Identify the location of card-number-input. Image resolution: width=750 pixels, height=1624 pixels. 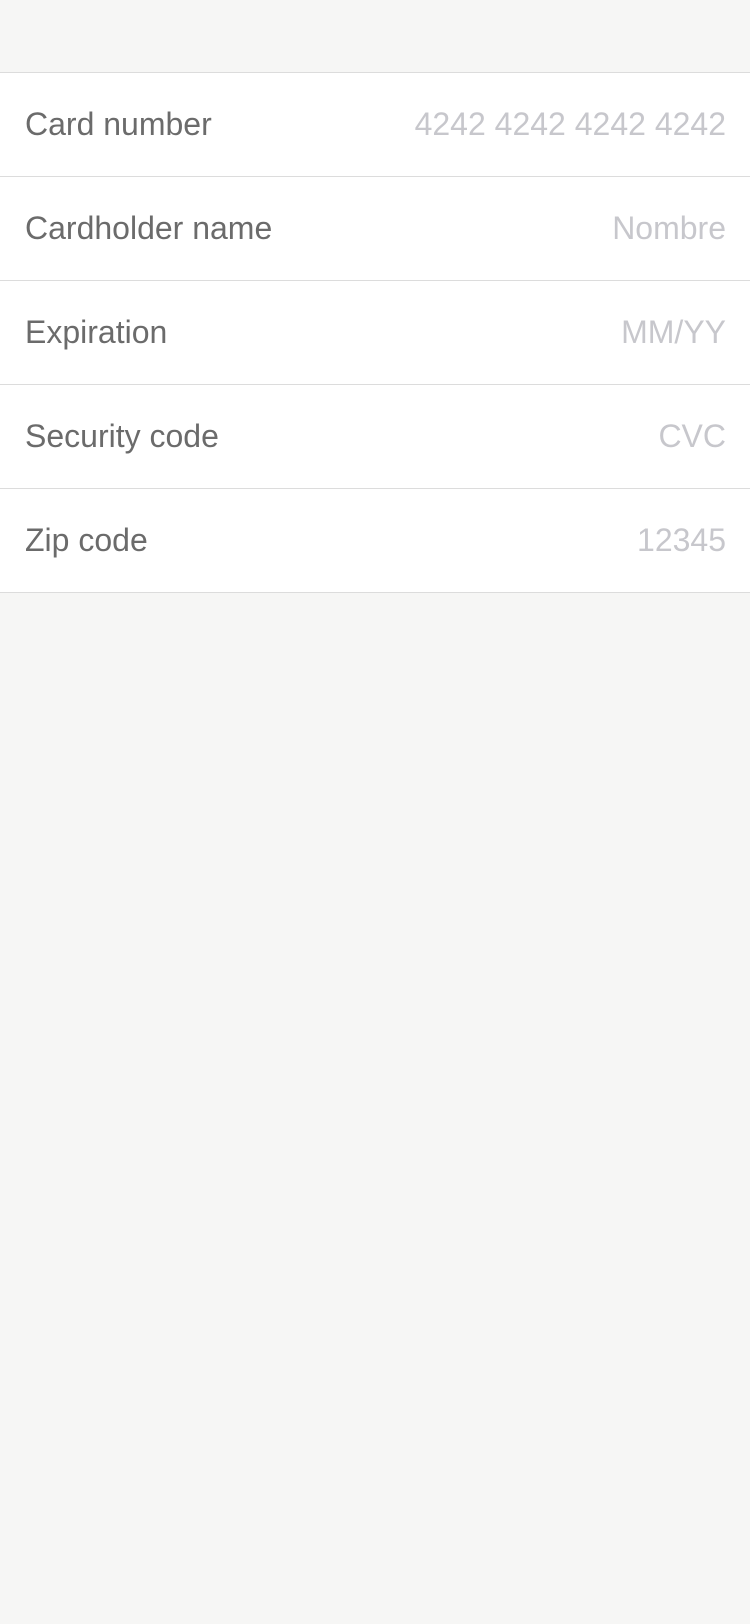
(478, 124).